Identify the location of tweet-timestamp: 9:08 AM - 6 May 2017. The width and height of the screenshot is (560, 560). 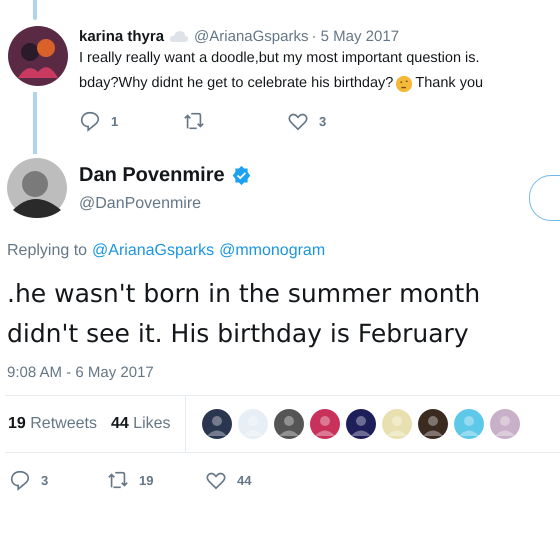
(280, 372).